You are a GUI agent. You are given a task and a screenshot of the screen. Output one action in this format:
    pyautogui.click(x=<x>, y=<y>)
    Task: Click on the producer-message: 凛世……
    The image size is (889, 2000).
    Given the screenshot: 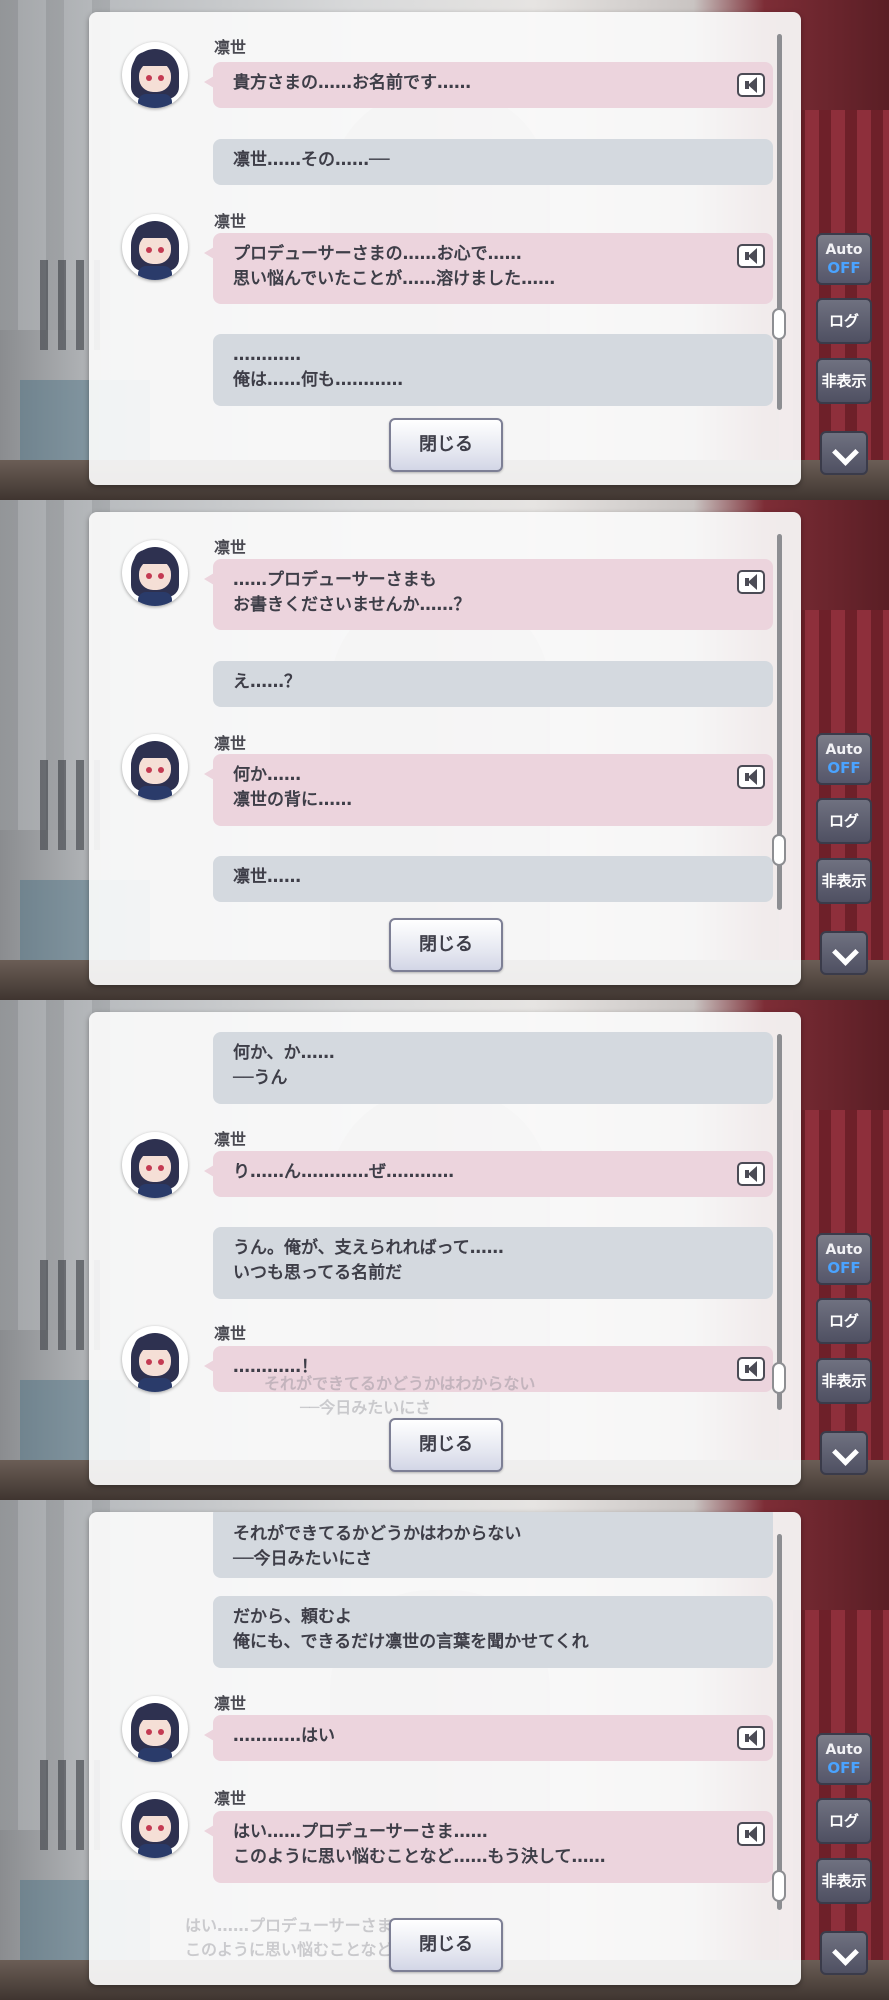 What is the action you would take?
    pyautogui.click(x=493, y=879)
    